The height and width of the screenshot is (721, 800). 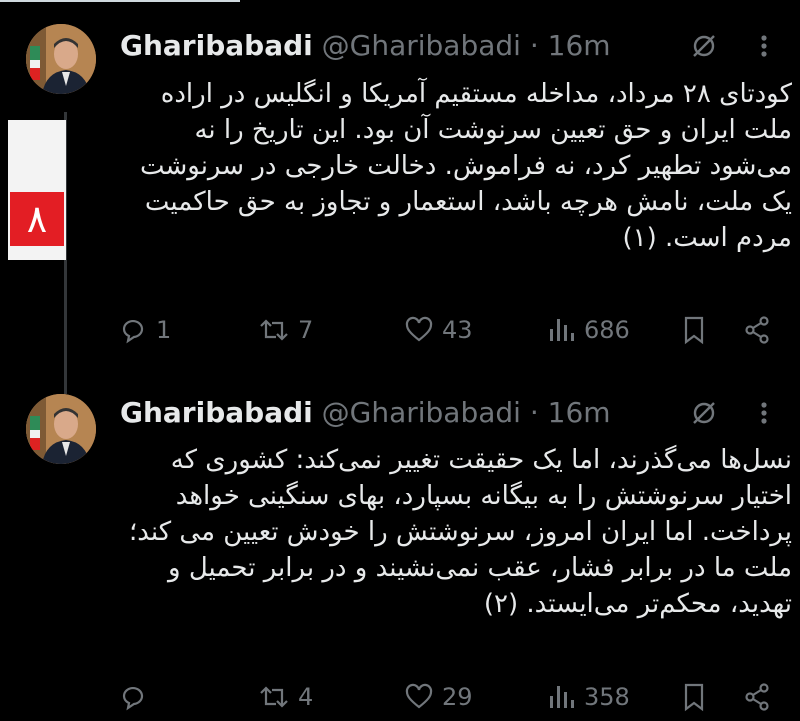 I want to click on repost-button: 7, so click(x=285, y=330).